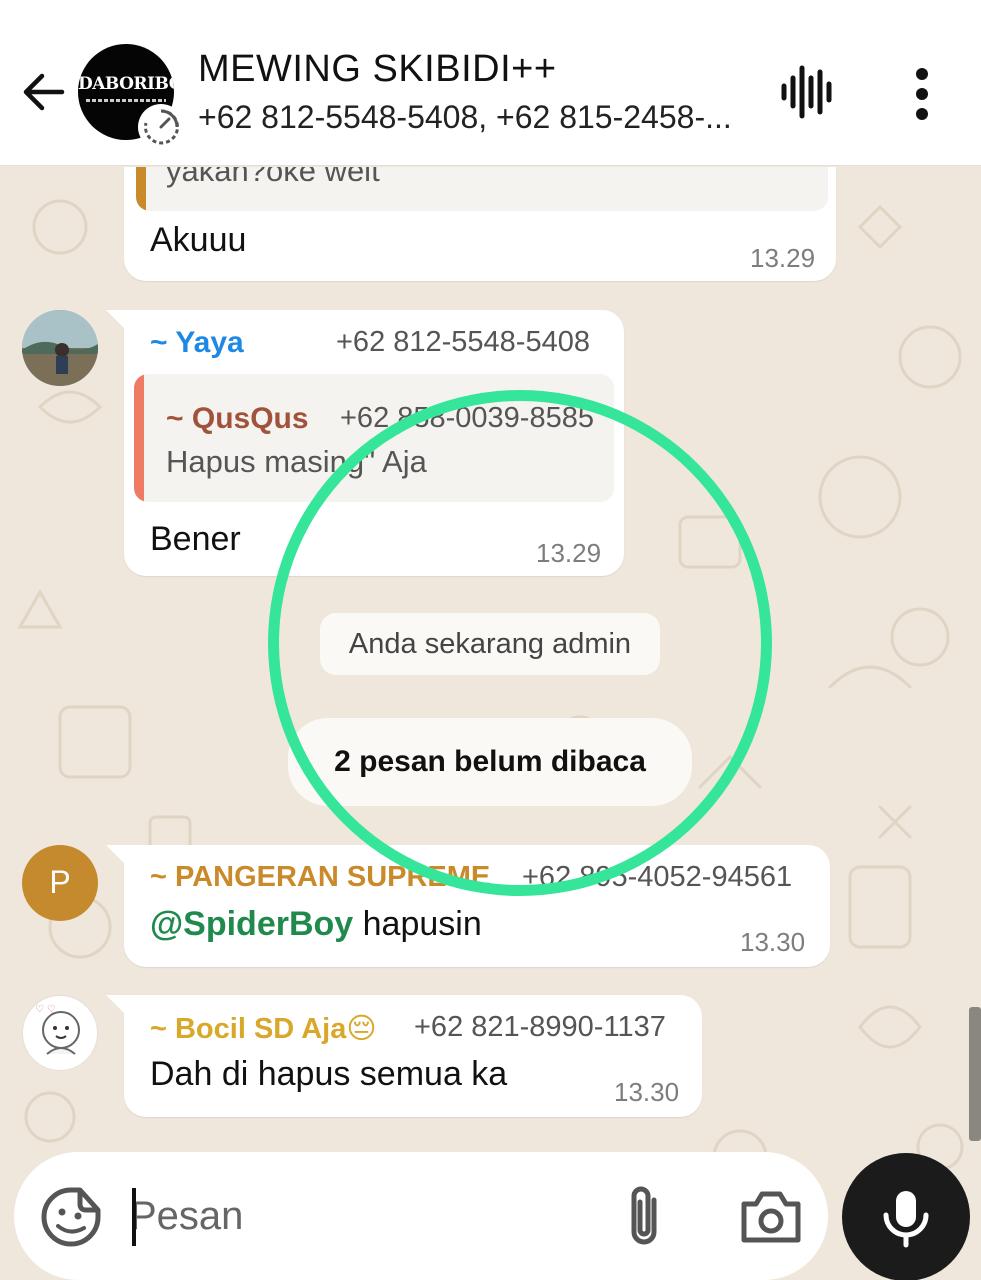 The height and width of the screenshot is (1280, 981). I want to click on disappearing-timer-icon, so click(161, 127).